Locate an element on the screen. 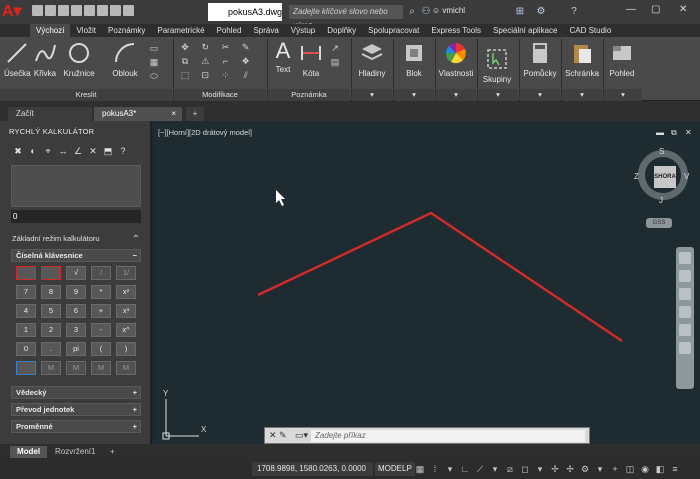  keypad-key: 6 is located at coordinates (76, 311).